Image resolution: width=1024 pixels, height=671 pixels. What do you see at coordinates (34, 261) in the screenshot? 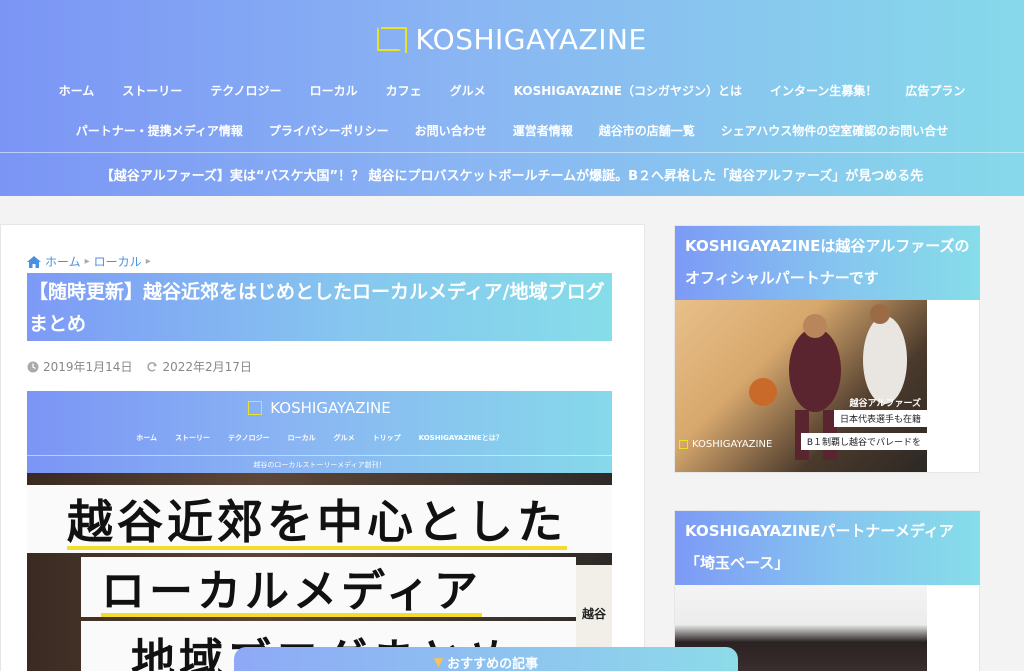
I see `home-icon` at bounding box center [34, 261].